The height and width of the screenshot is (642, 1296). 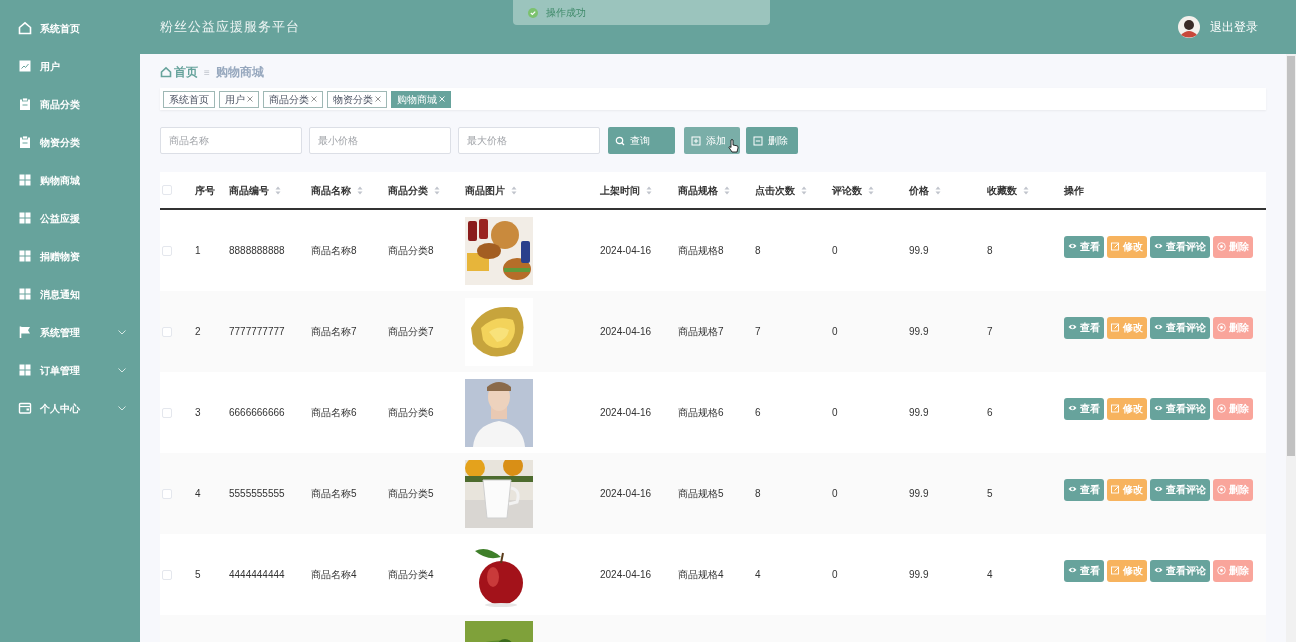 What do you see at coordinates (1291, 348) in the screenshot?
I see `scrollbar` at bounding box center [1291, 348].